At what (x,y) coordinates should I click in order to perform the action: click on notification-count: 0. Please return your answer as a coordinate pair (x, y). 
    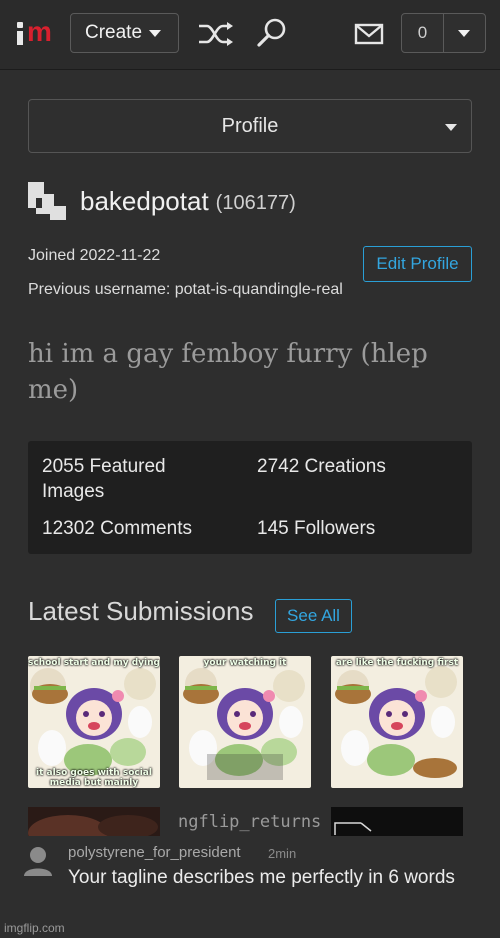
    Looking at the image, I should click on (423, 33).